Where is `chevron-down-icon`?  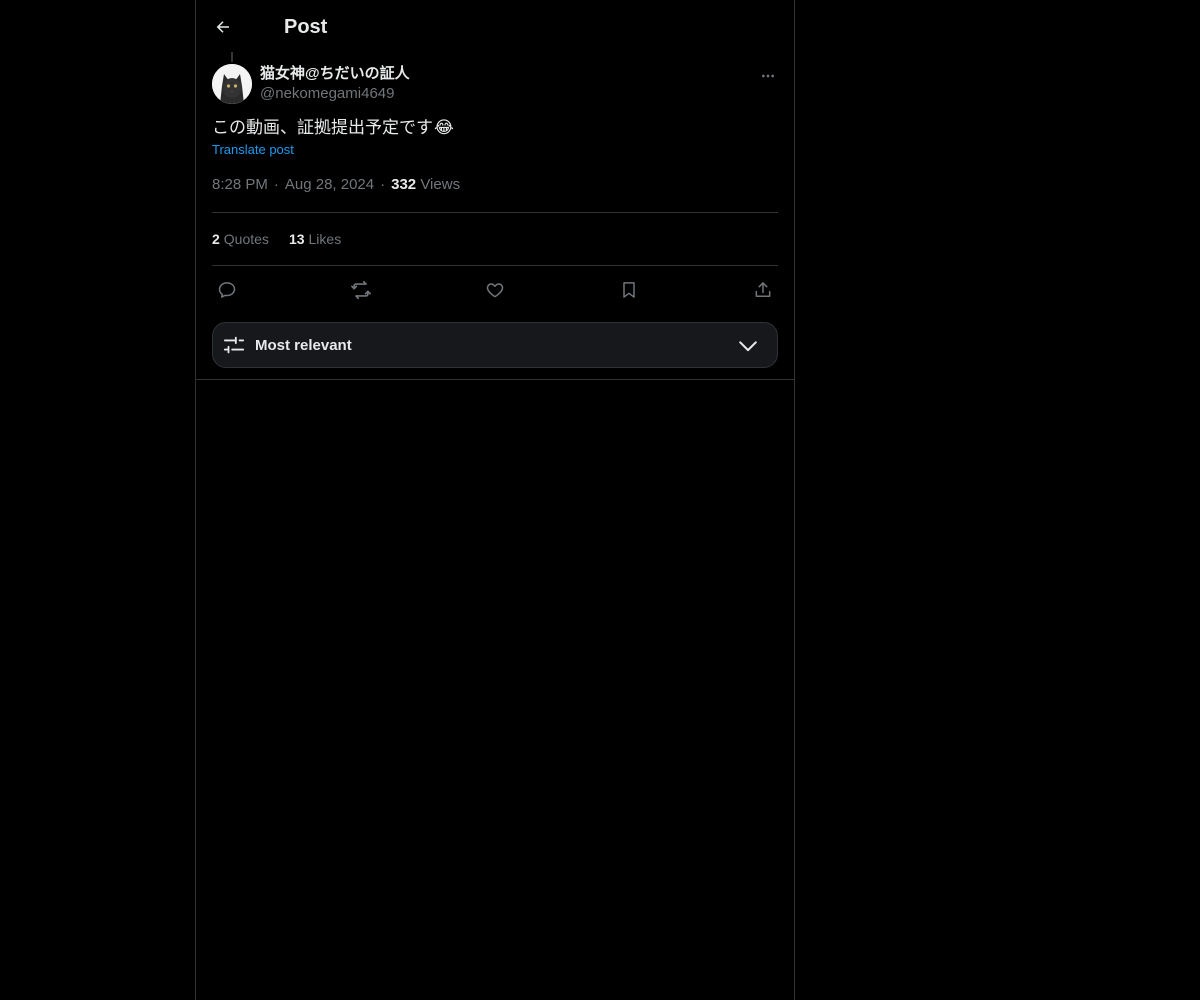
chevron-down-icon is located at coordinates (748, 346).